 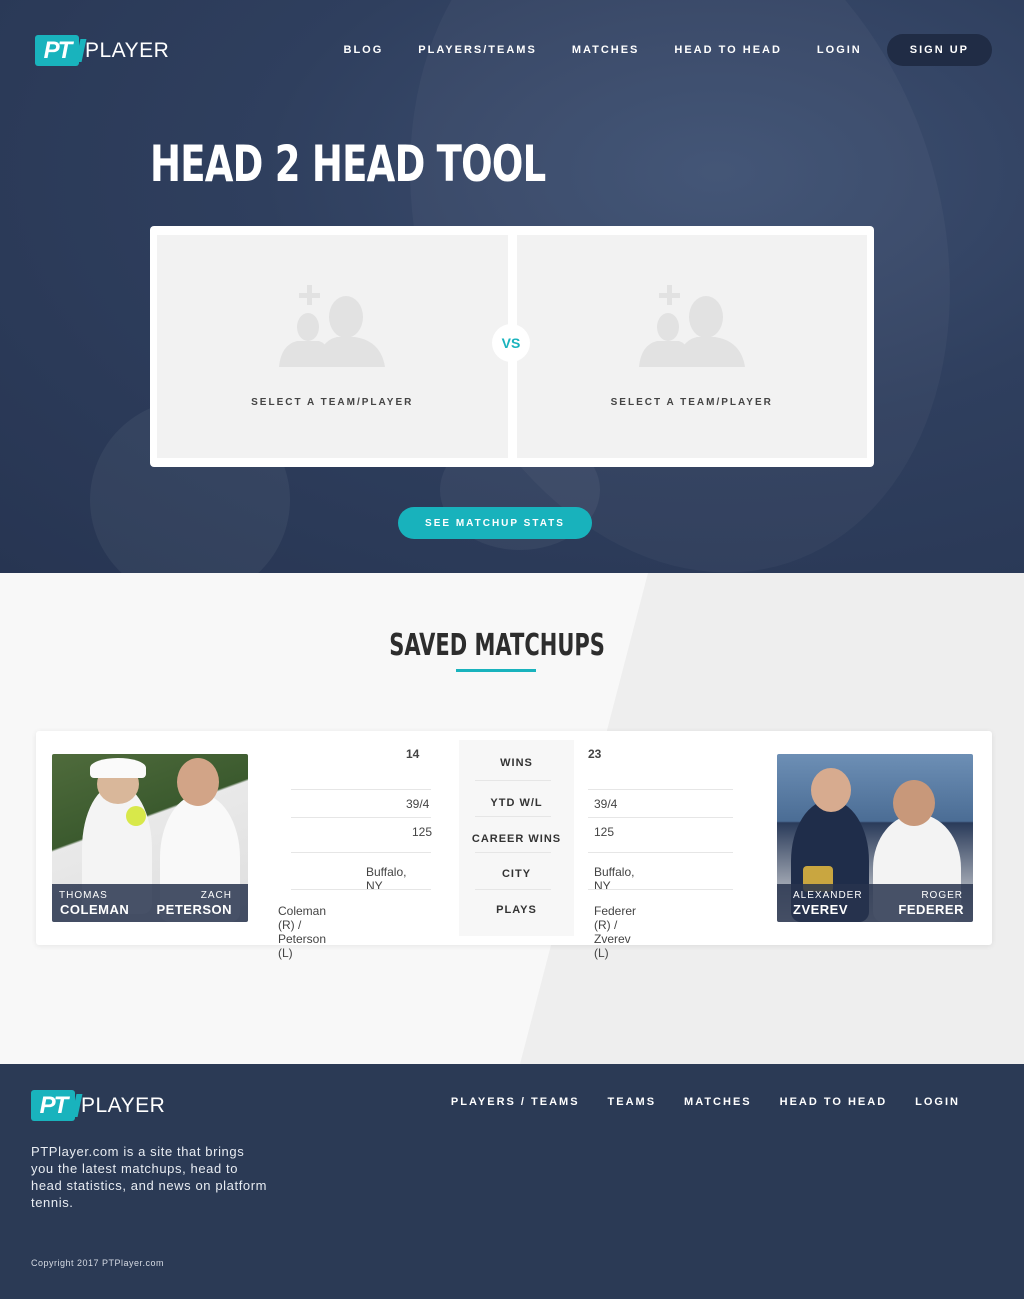 What do you see at coordinates (136, 816) in the screenshot?
I see `tennis-ball` at bounding box center [136, 816].